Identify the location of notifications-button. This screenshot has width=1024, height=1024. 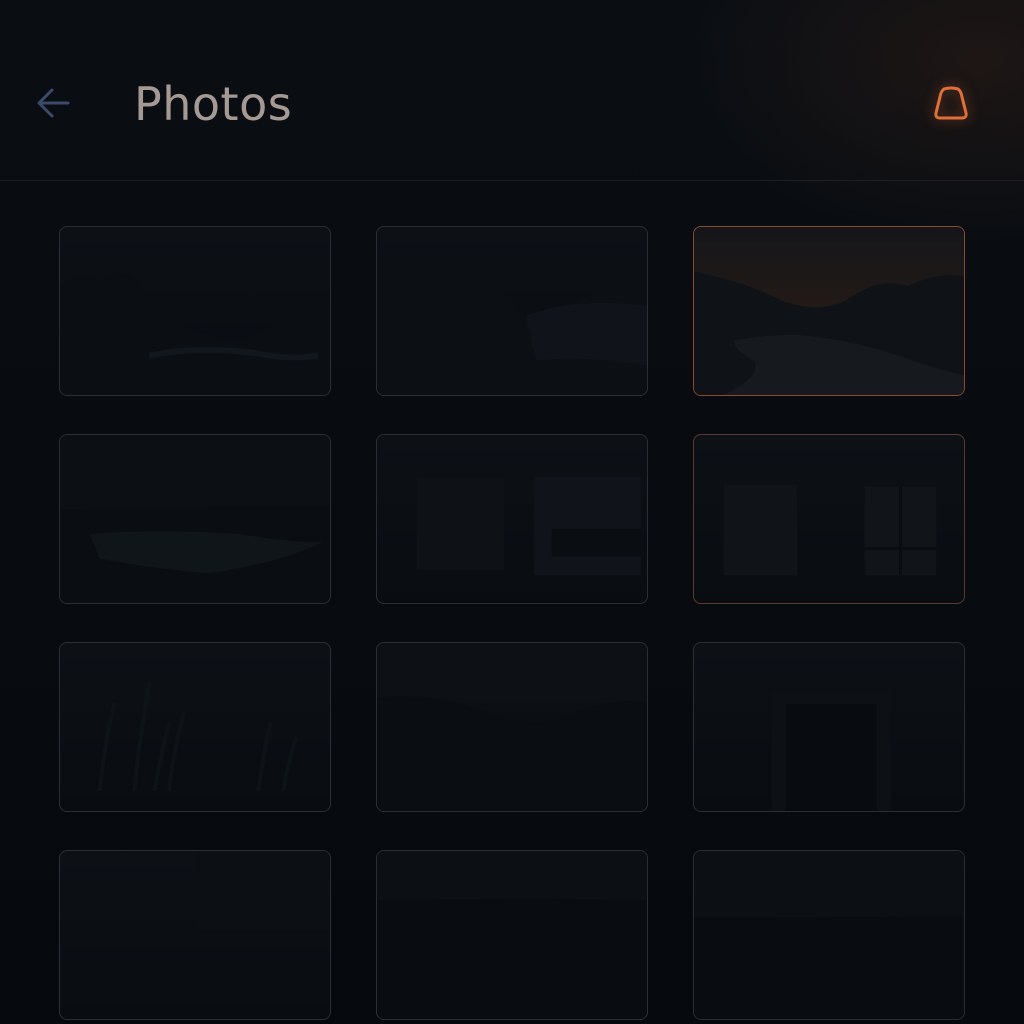
(951, 103).